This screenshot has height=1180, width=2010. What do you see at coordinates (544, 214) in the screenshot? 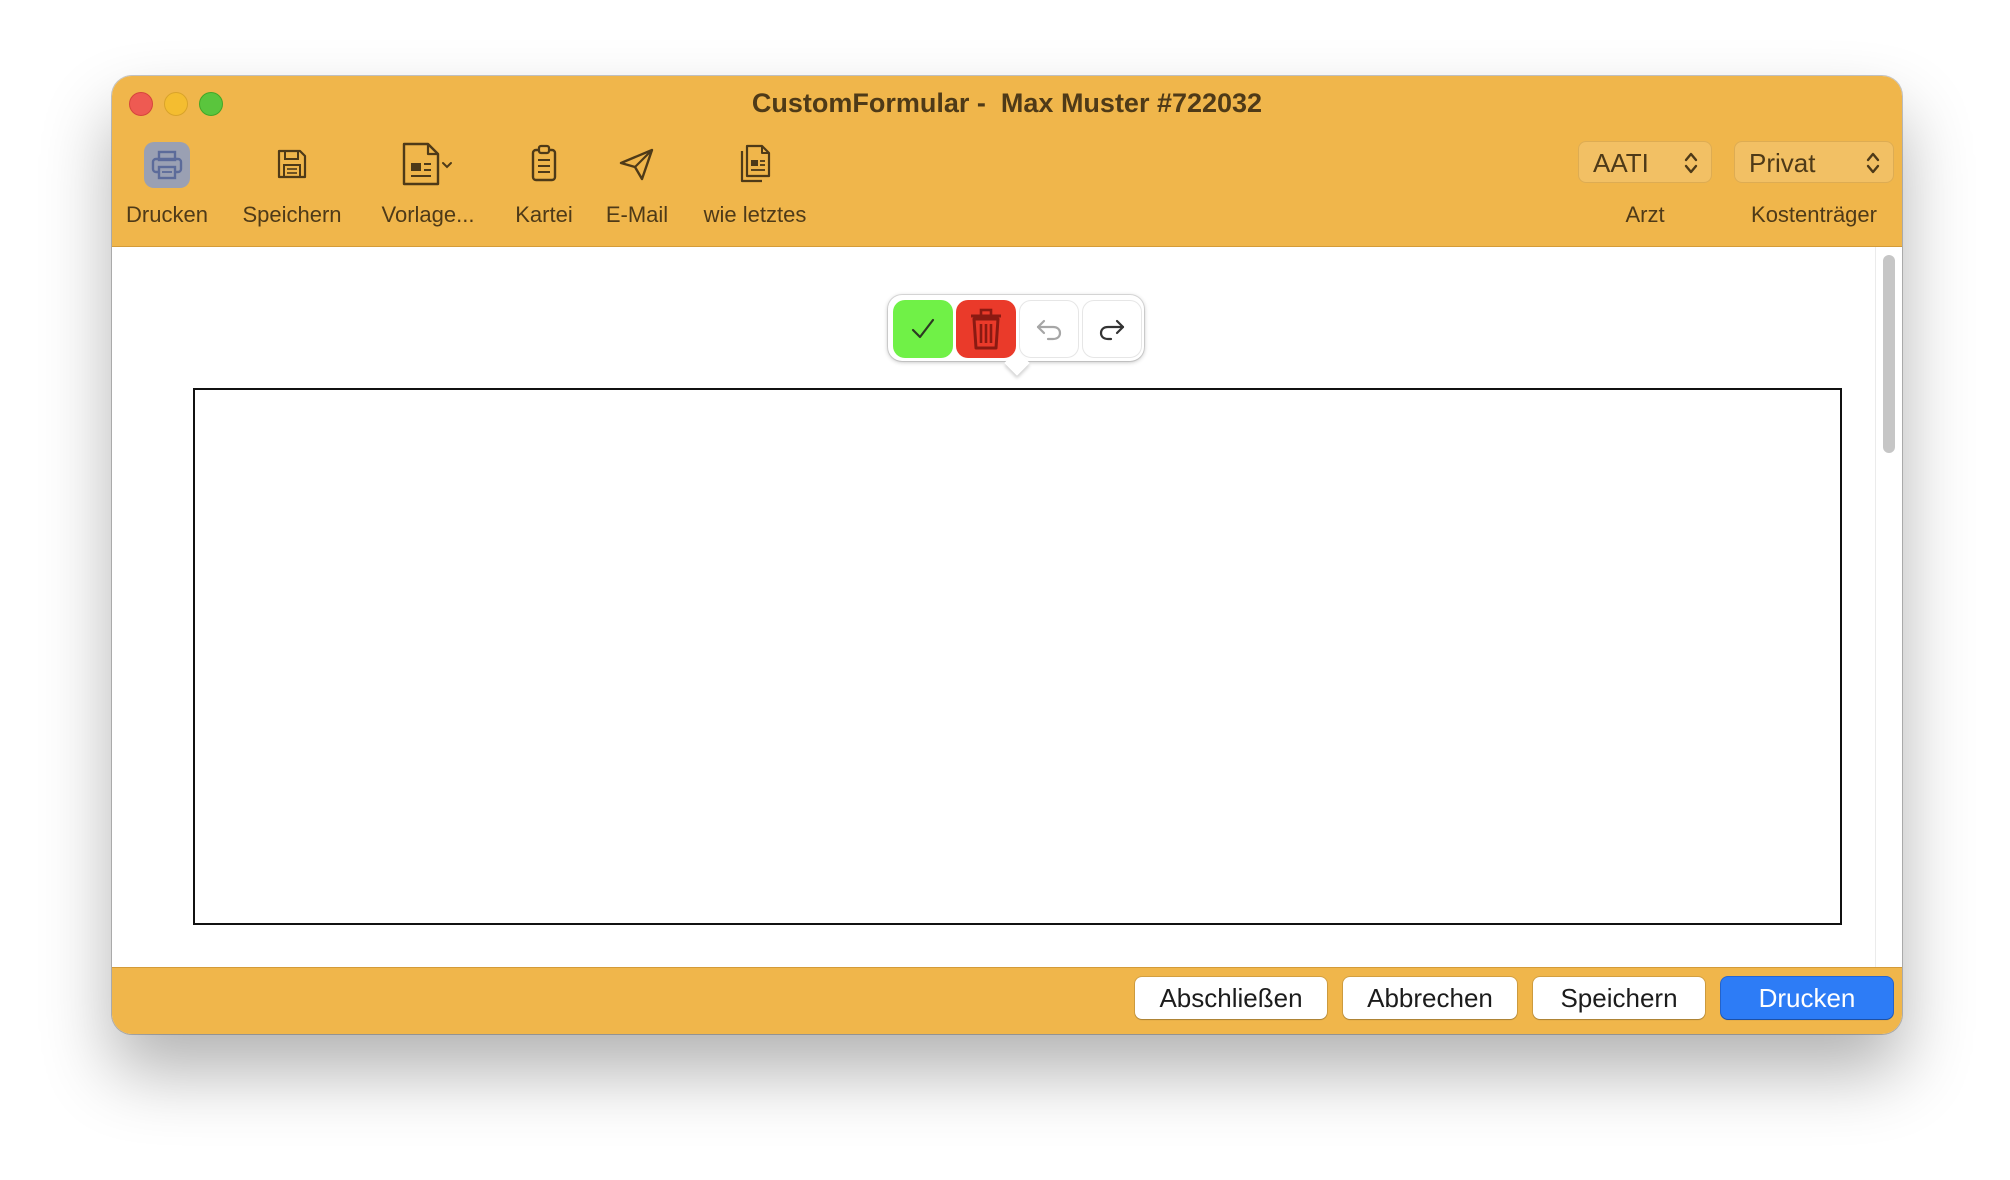
I see `toolbar-kartei-label: Kartei` at bounding box center [544, 214].